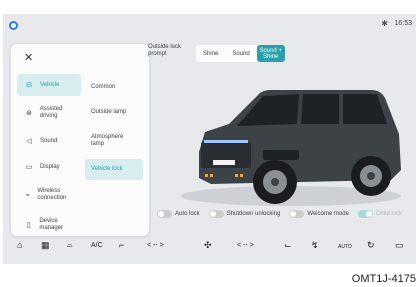  Describe the element at coordinates (253, 214) in the screenshot. I see `toggle-label: Shutdown unlocking` at that location.